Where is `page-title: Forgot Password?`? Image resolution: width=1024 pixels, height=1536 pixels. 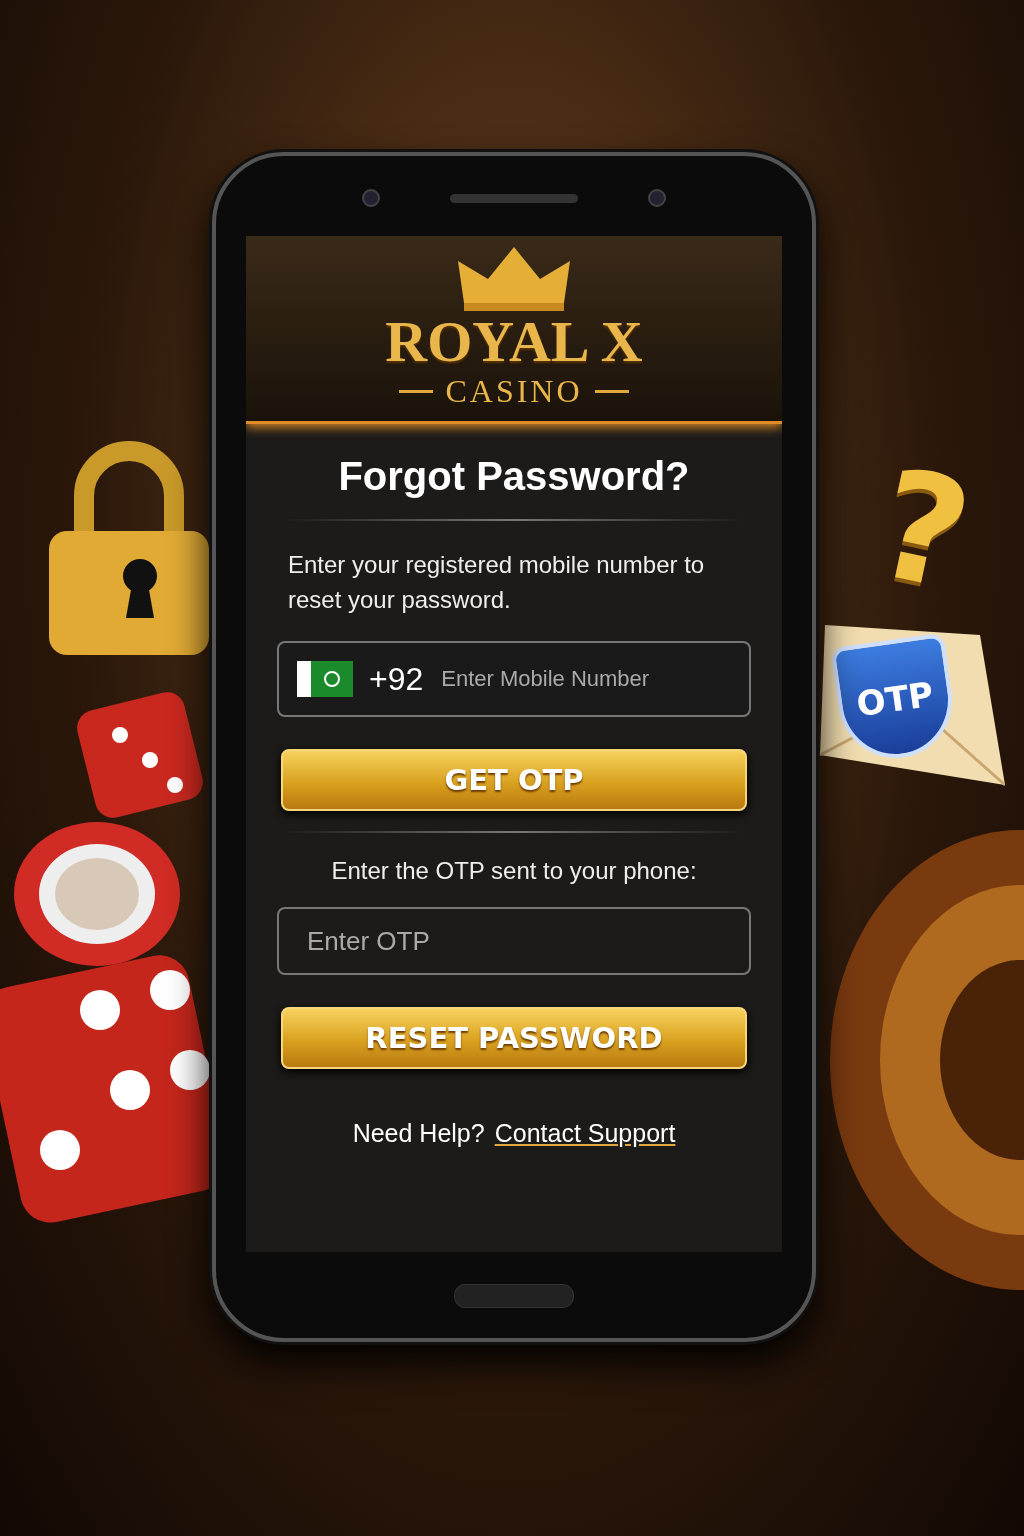
page-title: Forgot Password? is located at coordinates (514, 476).